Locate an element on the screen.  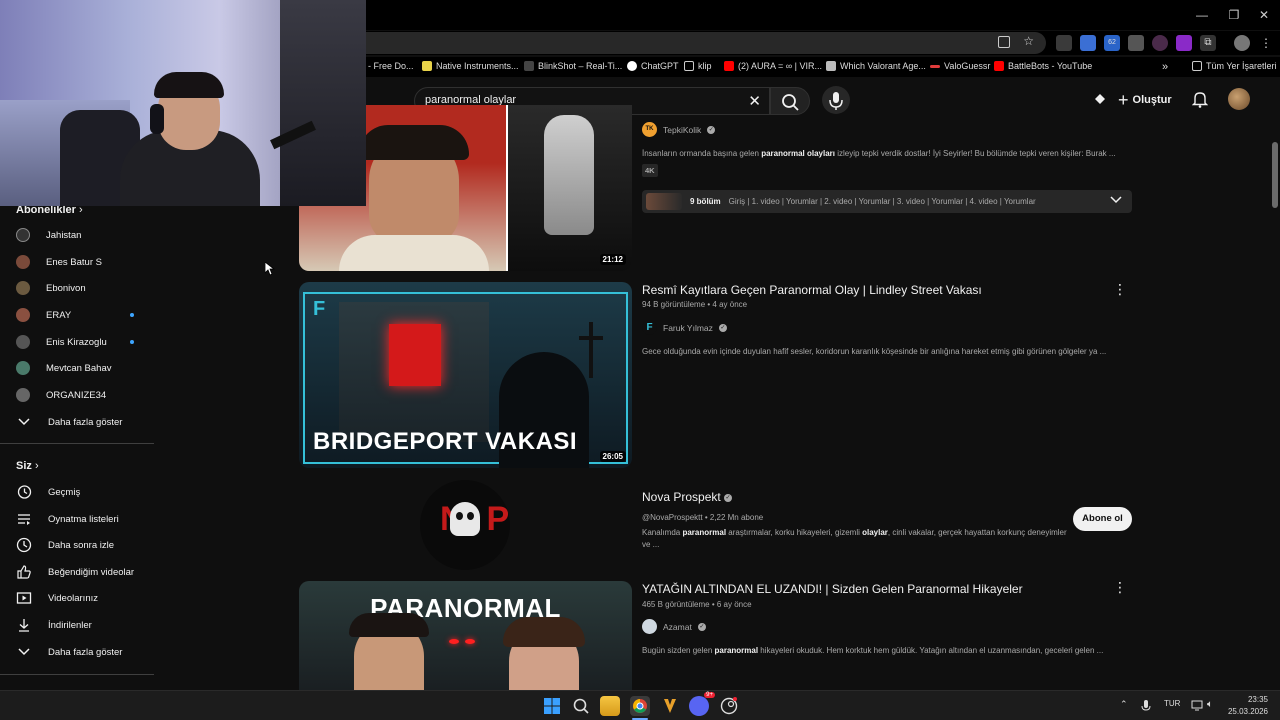
network-icon is located at coordinates (1197, 706).